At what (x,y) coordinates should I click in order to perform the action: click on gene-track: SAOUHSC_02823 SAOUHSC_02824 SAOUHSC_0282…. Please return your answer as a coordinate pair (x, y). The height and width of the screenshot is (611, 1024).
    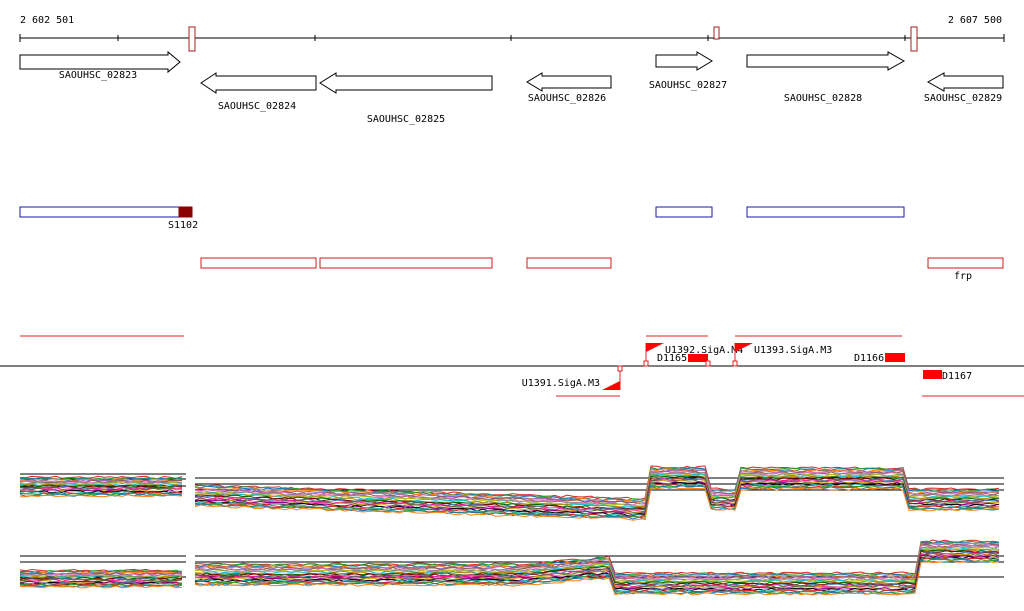
    Looking at the image, I should click on (511, 87).